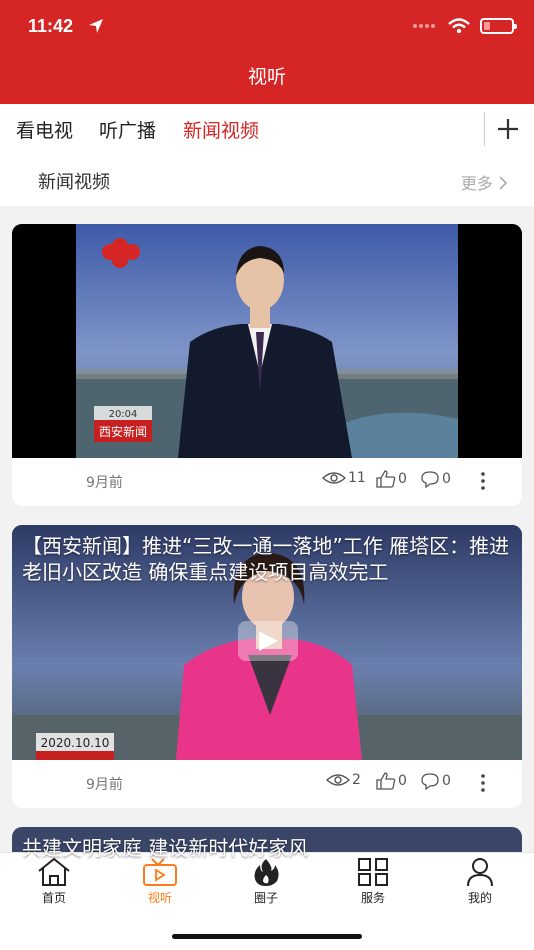 The width and height of the screenshot is (534, 950). Describe the element at coordinates (51, 26) in the screenshot. I see `status-time: 11:42` at that location.